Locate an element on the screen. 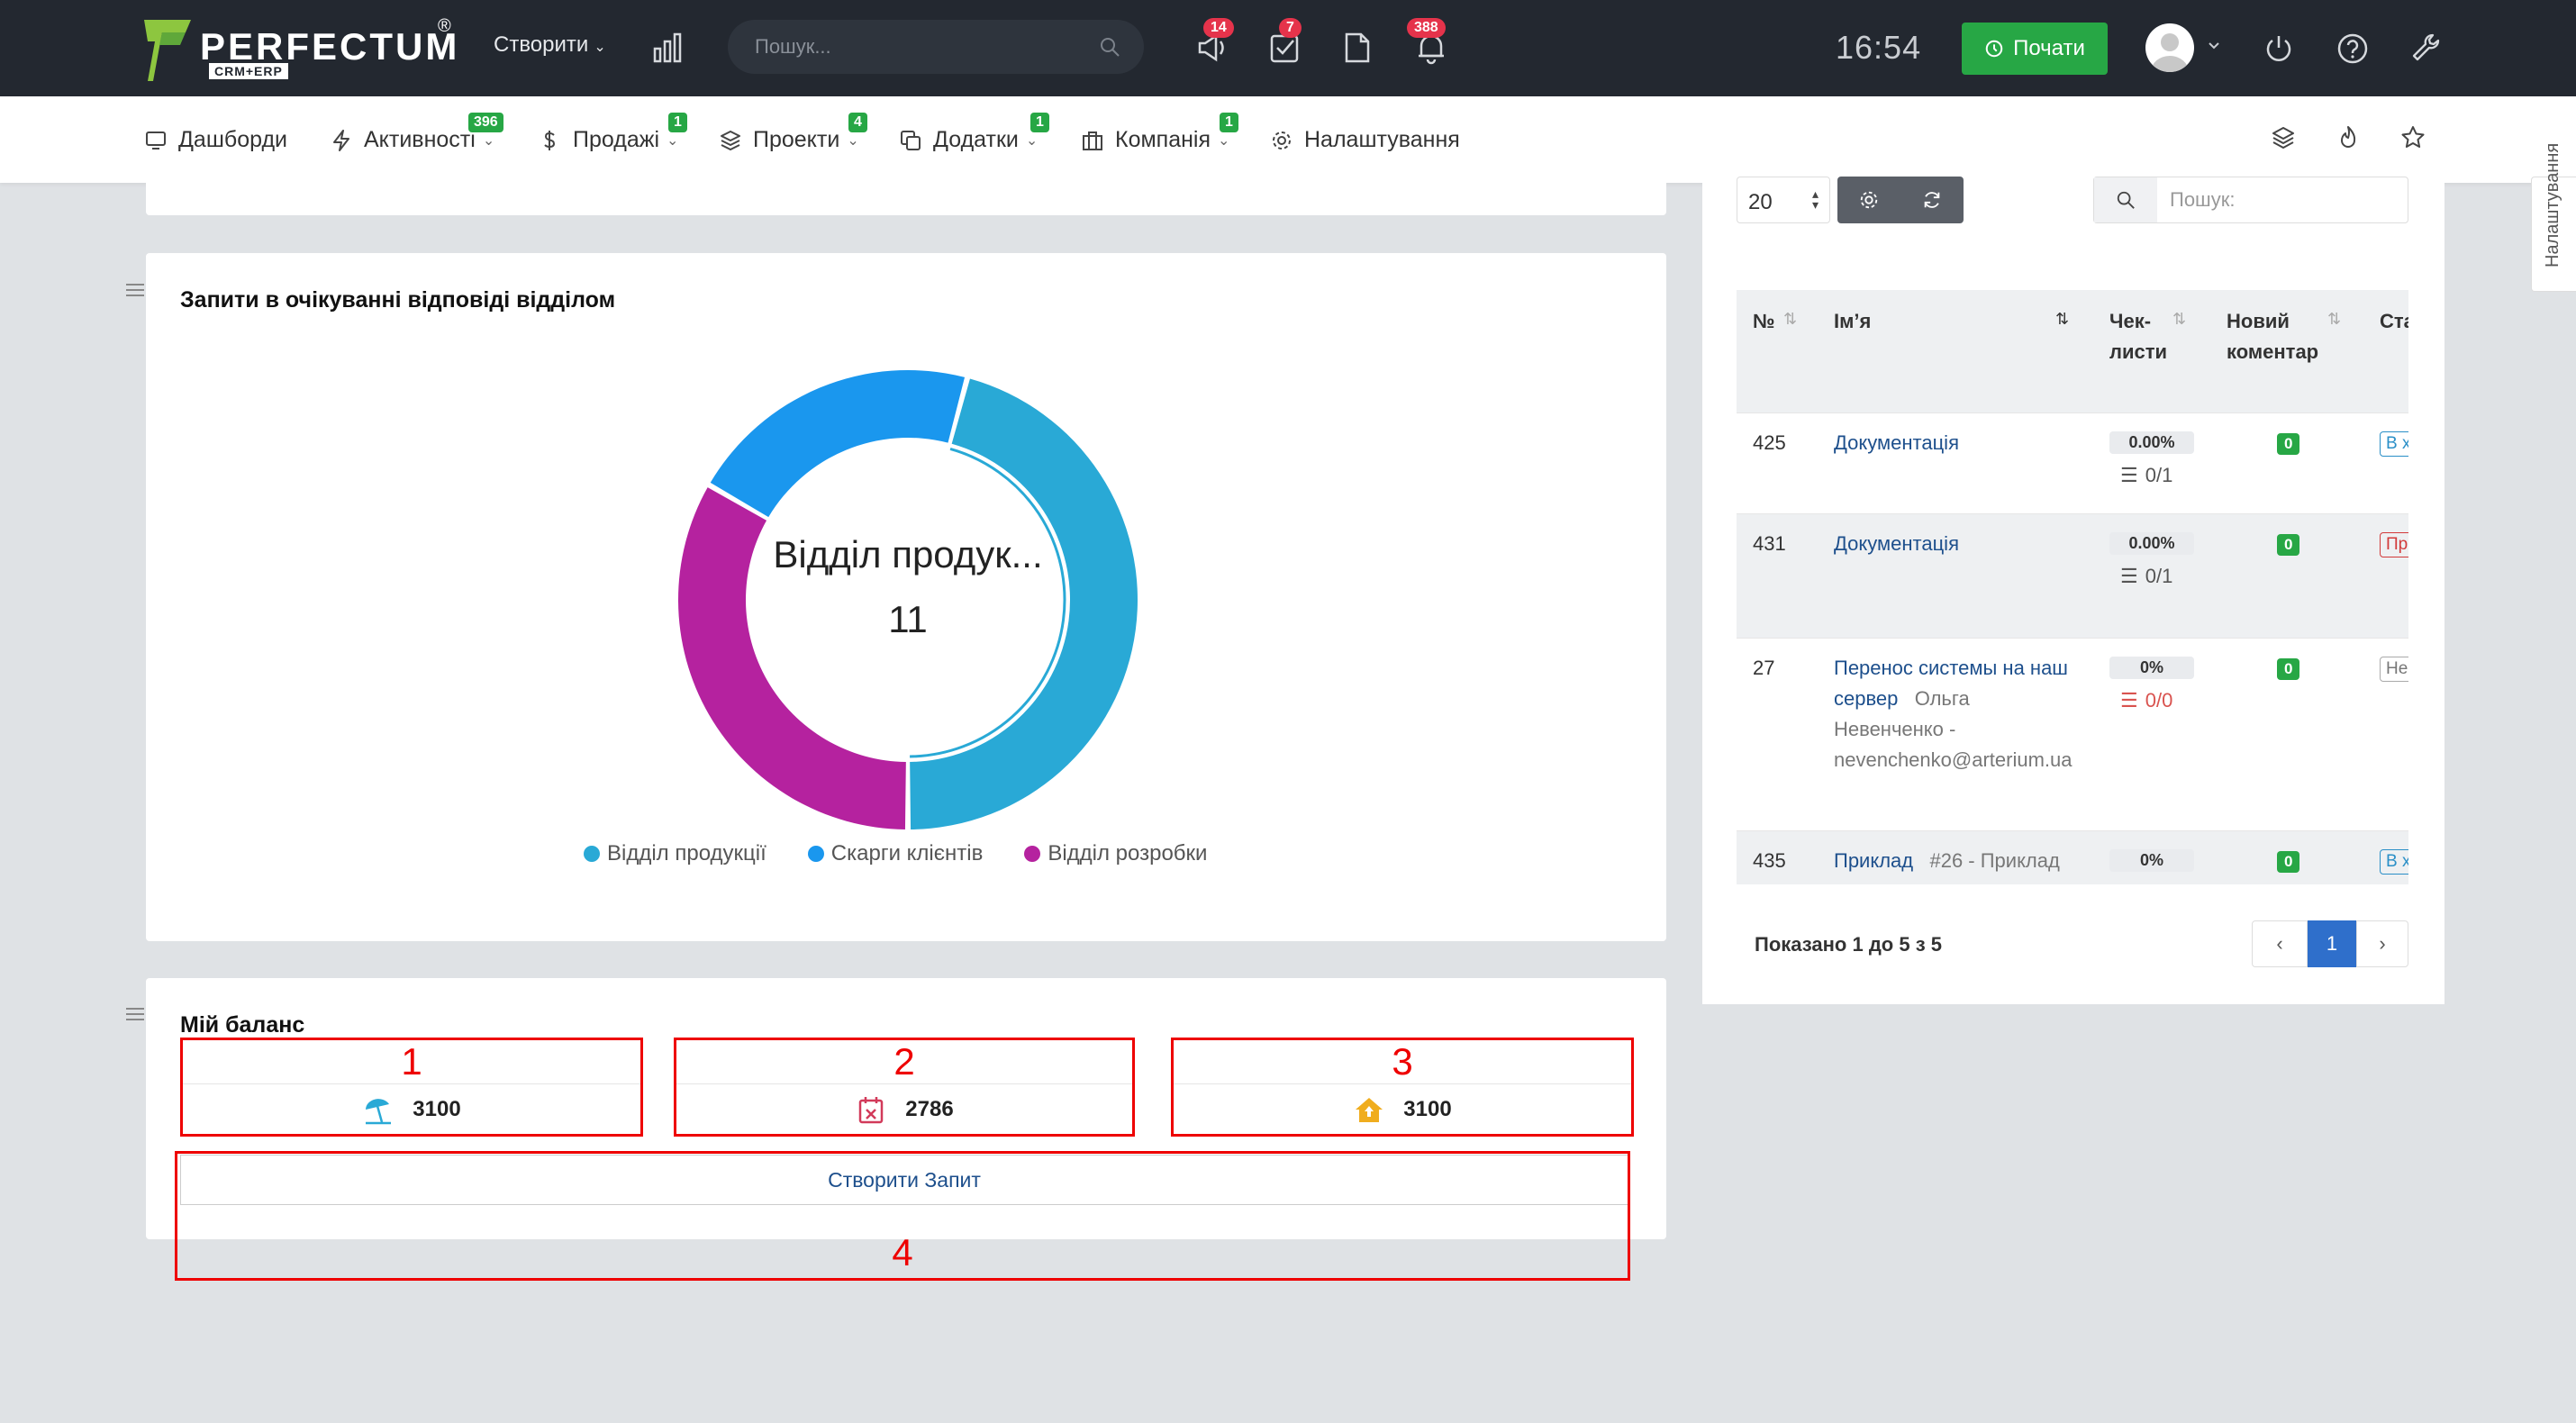  legend-item: Відділ розробки is located at coordinates (1115, 853).